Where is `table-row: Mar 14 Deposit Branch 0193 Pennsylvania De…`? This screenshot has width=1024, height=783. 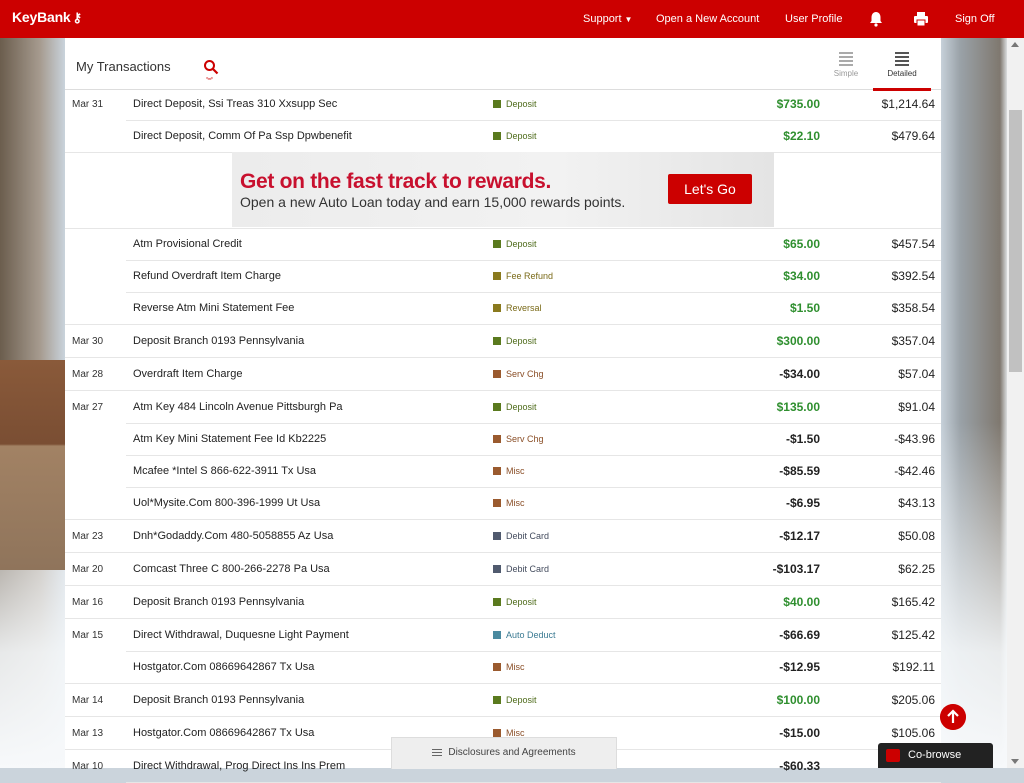 table-row: Mar 14 Deposit Branch 0193 Pennsylvania De… is located at coordinates (503, 700).